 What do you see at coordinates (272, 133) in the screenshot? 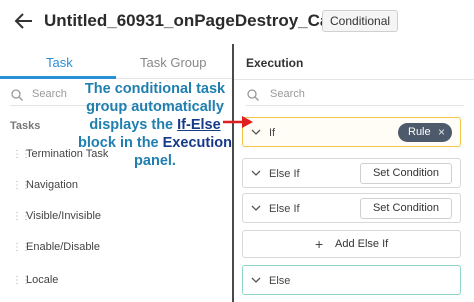
I see `block-label: If` at bounding box center [272, 133].